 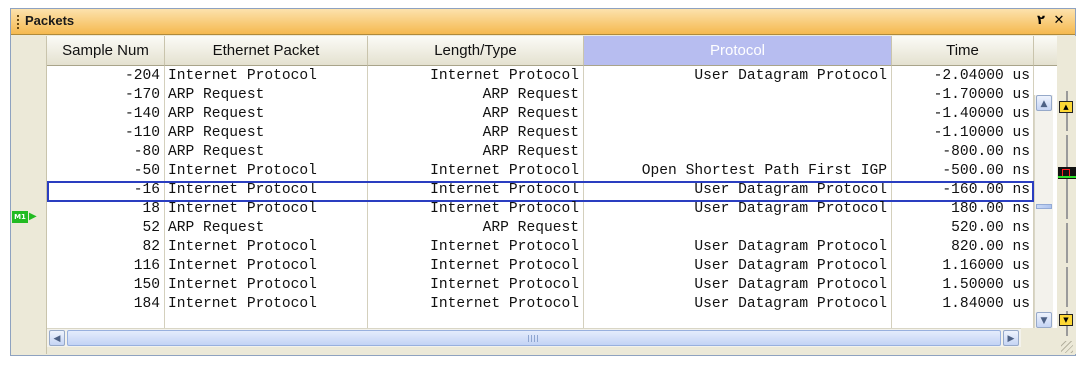 I want to click on navigator-top-icon: ▲, so click(x=1066, y=107).